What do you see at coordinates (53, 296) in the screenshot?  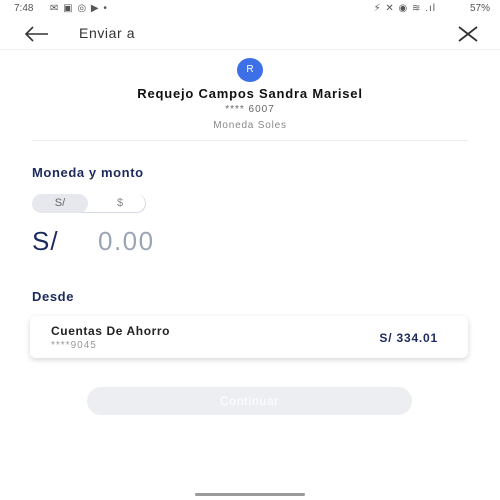 I see `from-section-label: Desde` at bounding box center [53, 296].